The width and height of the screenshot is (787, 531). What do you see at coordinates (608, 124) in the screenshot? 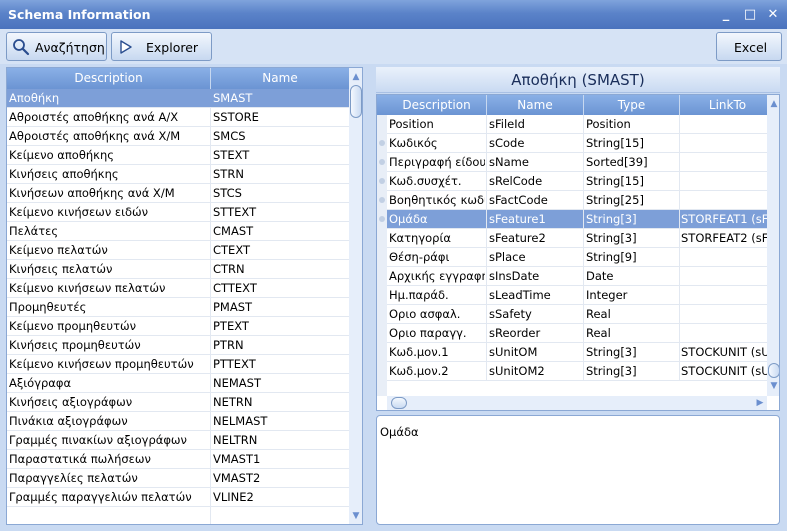
I see `field-type-cell: Position` at bounding box center [608, 124].